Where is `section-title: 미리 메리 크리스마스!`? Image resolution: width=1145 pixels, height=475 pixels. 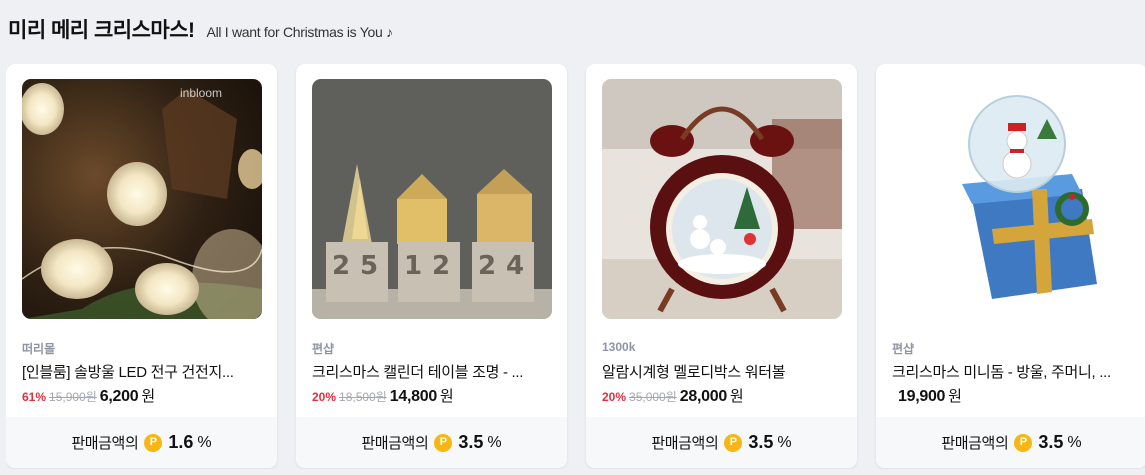
section-title: 미리 메리 크리스마스! is located at coordinates (101, 30).